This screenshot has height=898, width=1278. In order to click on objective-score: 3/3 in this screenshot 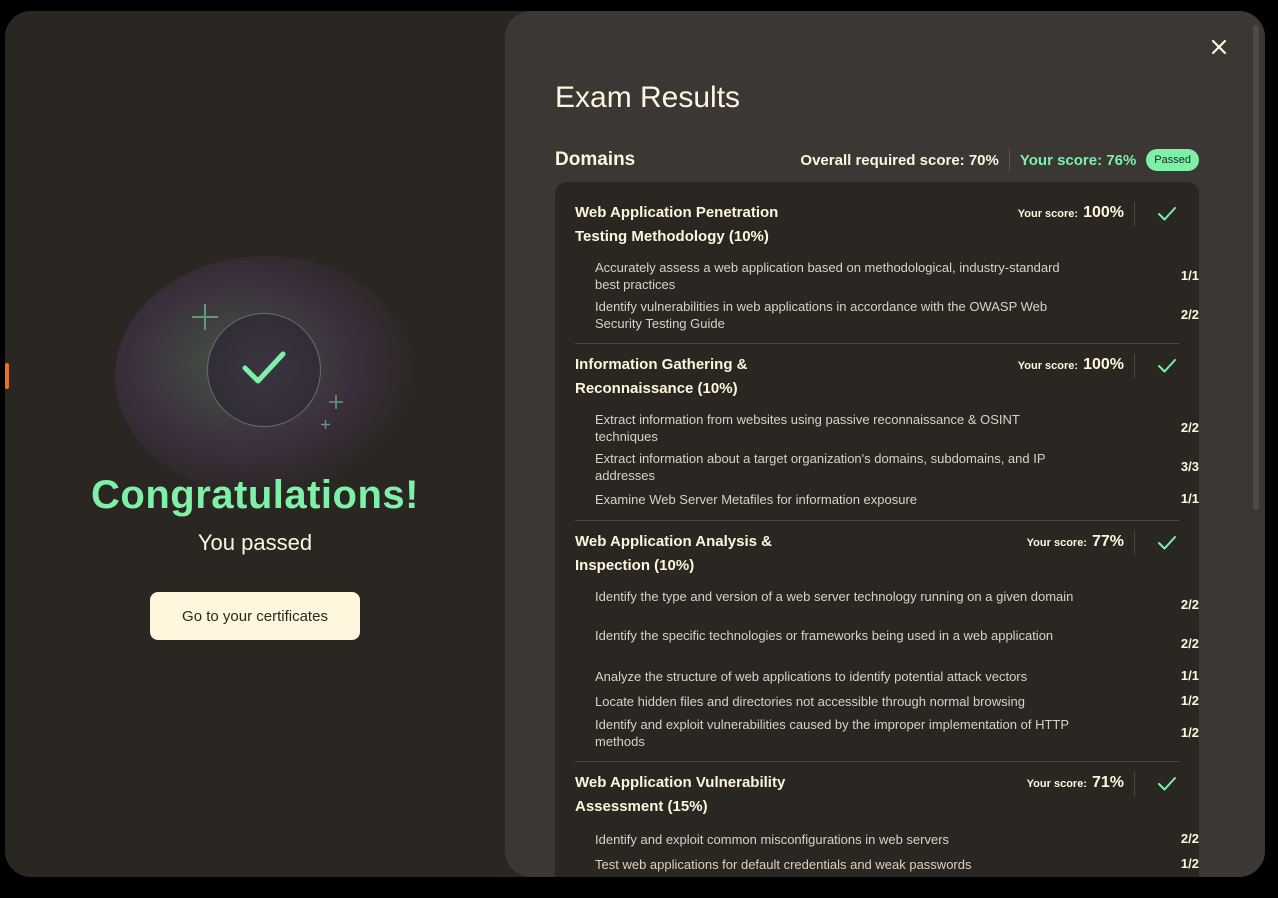, I will do `click(1189, 466)`.